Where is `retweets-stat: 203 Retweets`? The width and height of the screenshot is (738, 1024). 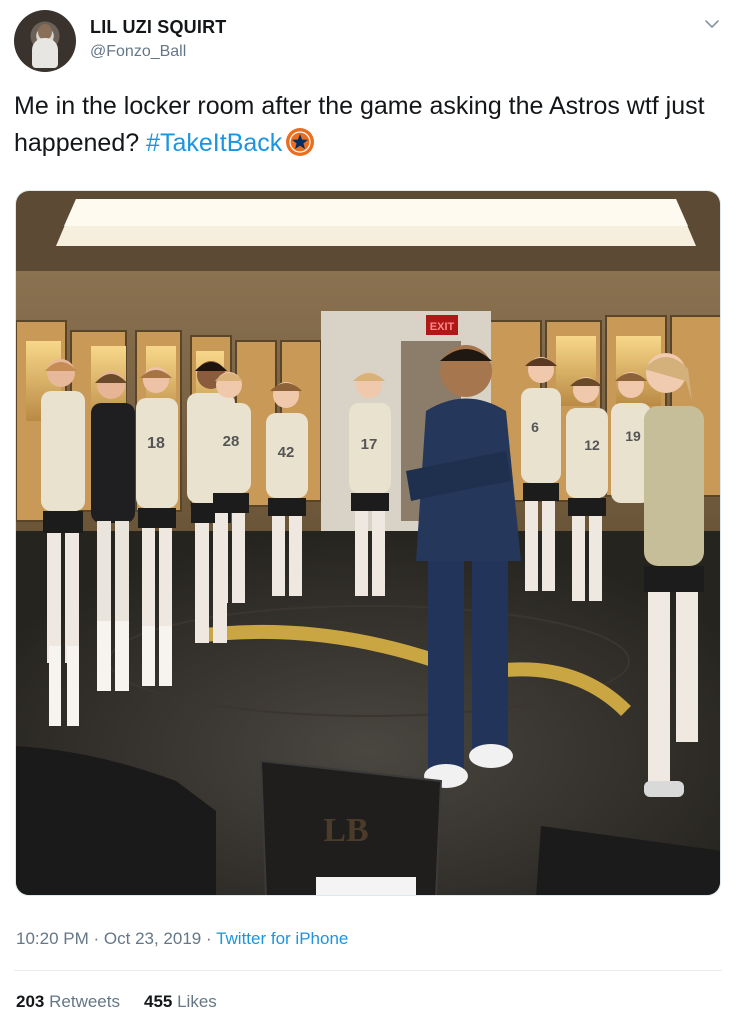
retweets-stat: 203 Retweets is located at coordinates (68, 1001).